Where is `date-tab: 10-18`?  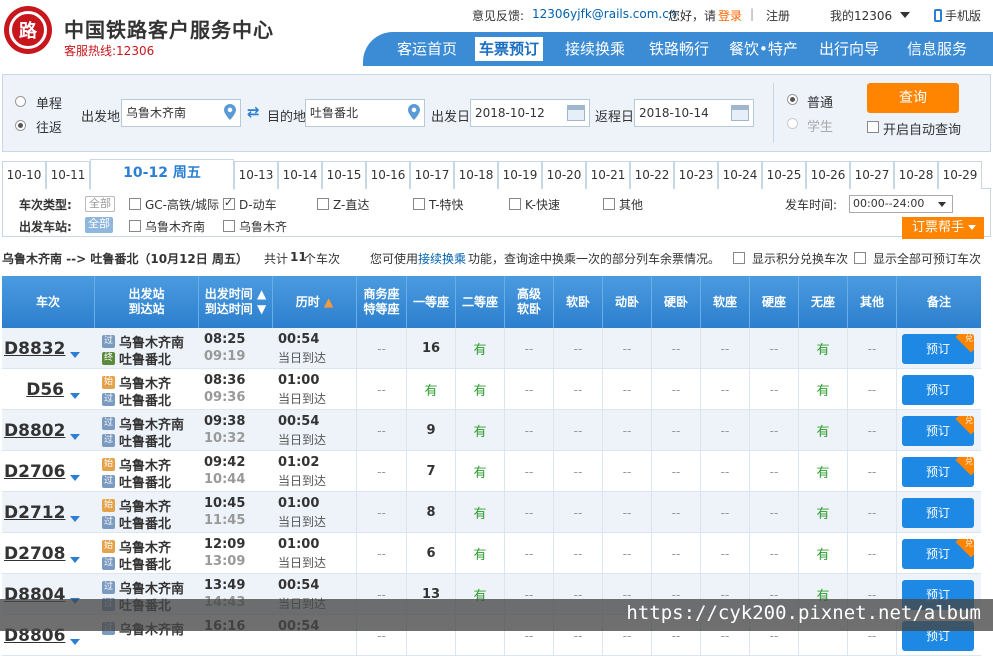 date-tab: 10-18 is located at coordinates (476, 175).